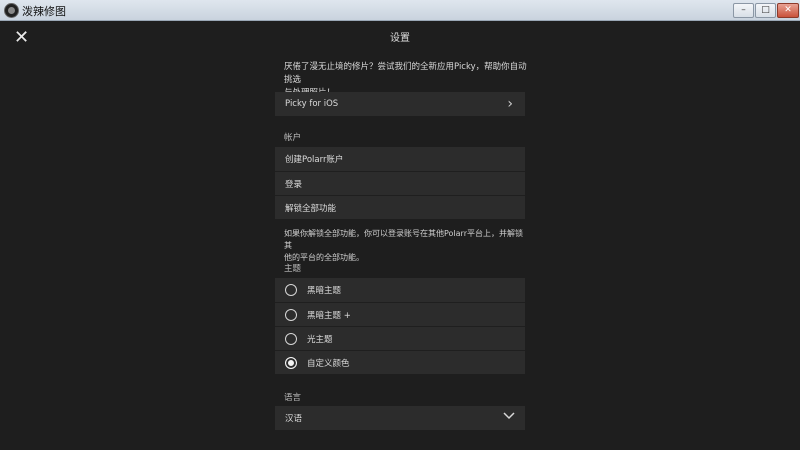  Describe the element at coordinates (324, 291) in the screenshot. I see `theme-option-label: 黑暗主题` at that location.